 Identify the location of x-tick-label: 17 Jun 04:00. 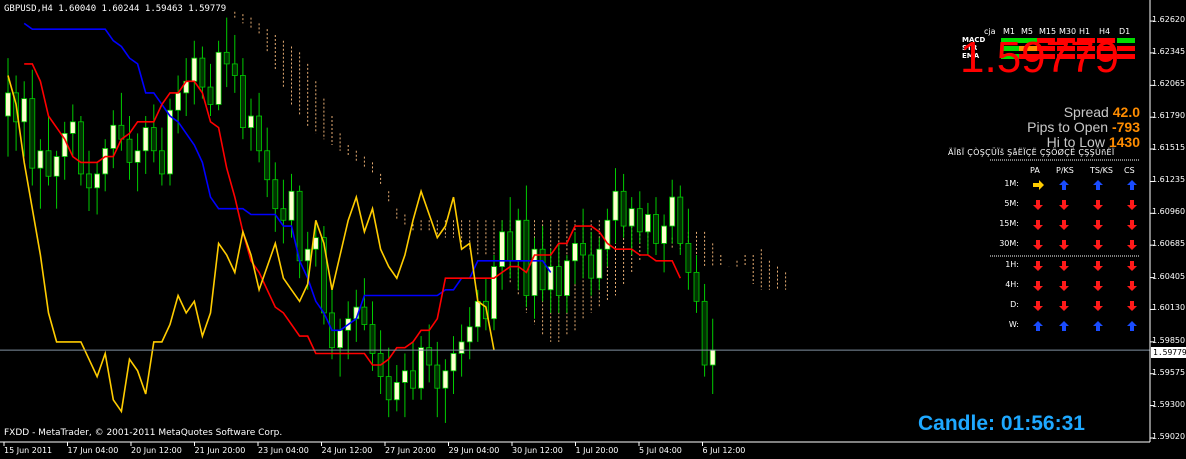
(93, 450).